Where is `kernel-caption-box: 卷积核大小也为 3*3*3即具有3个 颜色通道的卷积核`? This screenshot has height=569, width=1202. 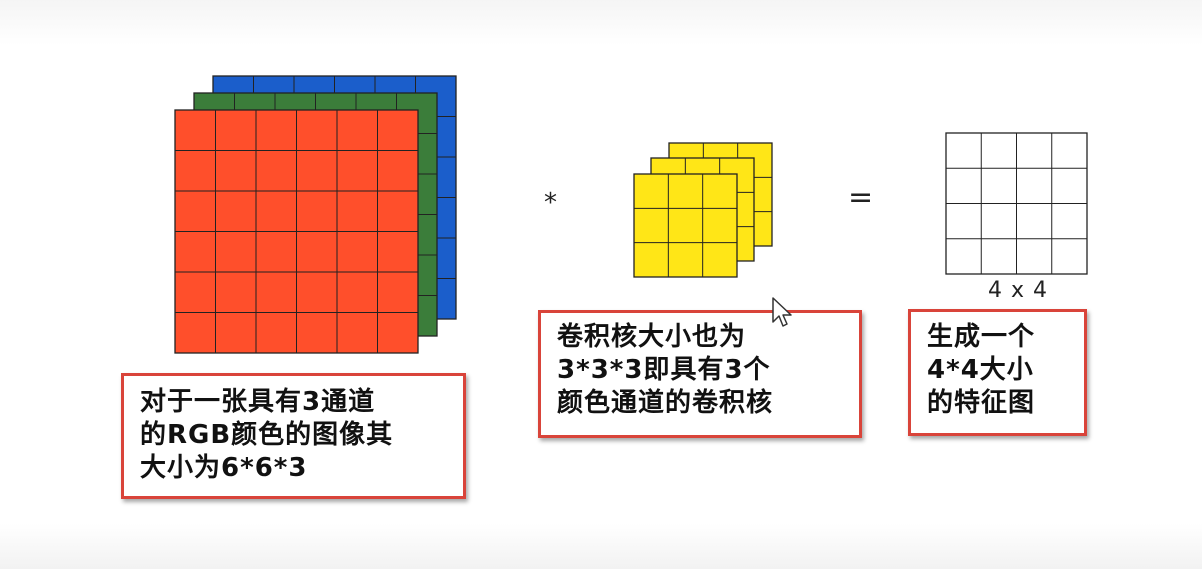
kernel-caption-box: 卷积核大小也为 3*3*3即具有3个 颜色通道的卷积核 is located at coordinates (700, 374).